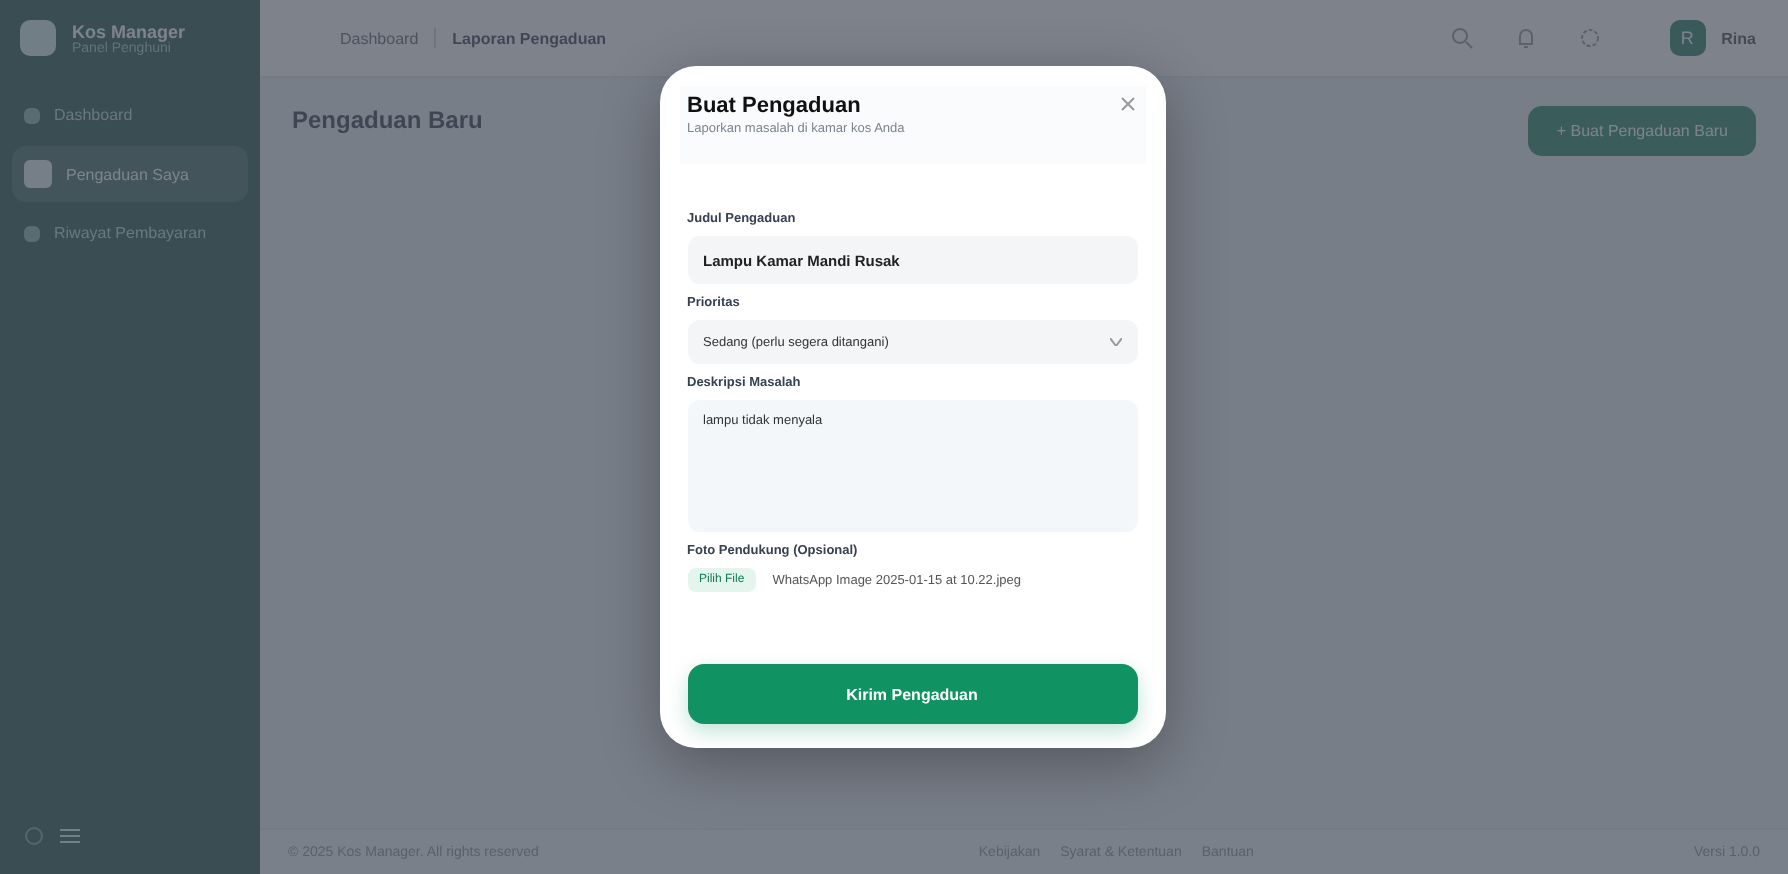  Describe the element at coordinates (387, 120) in the screenshot. I see `page-title: Pengaduan Baru` at that location.